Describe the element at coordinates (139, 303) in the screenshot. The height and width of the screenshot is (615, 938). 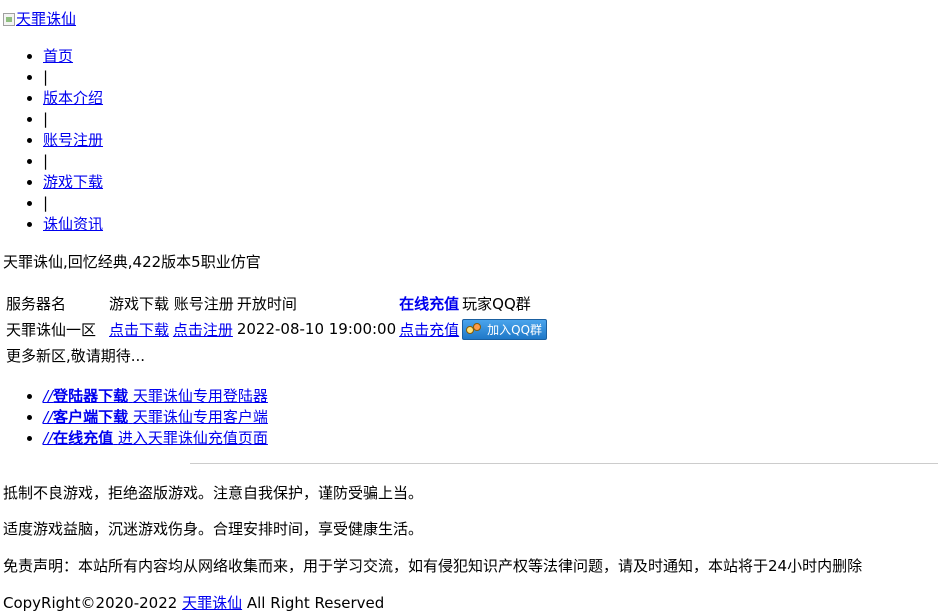
I see `header-download: 游戏下载` at that location.